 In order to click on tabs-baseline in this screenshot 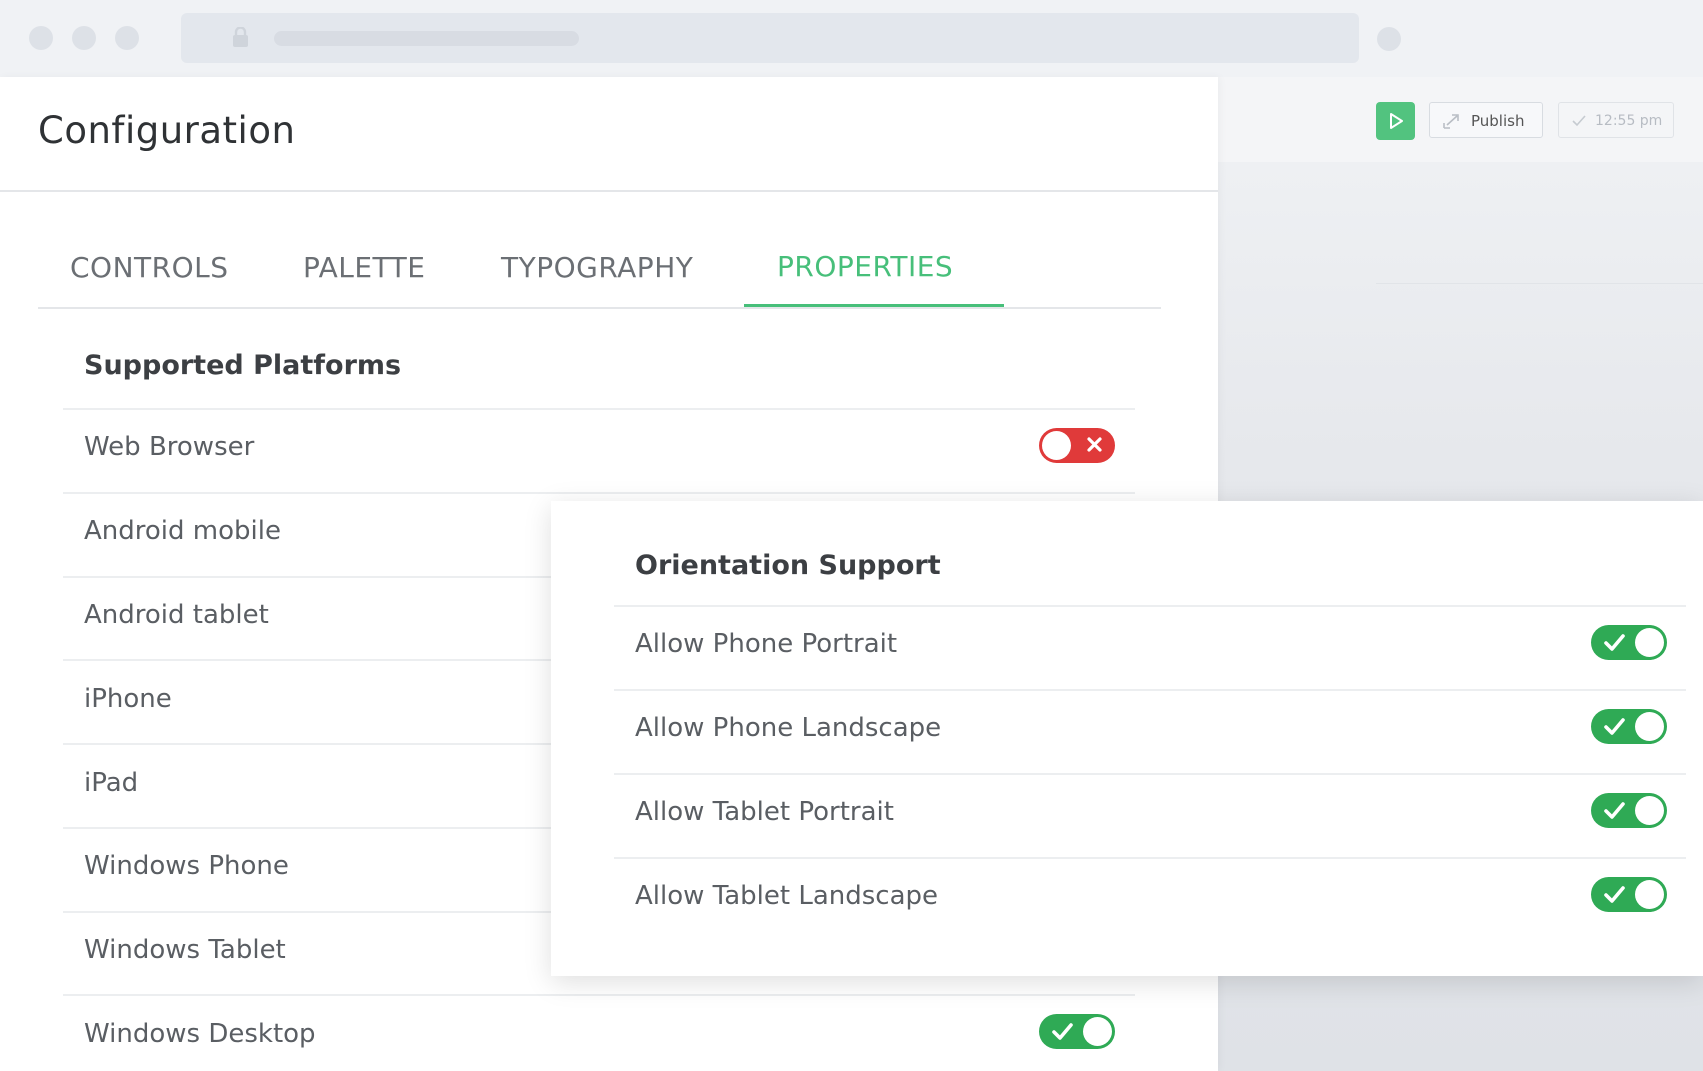, I will do `click(599, 308)`.